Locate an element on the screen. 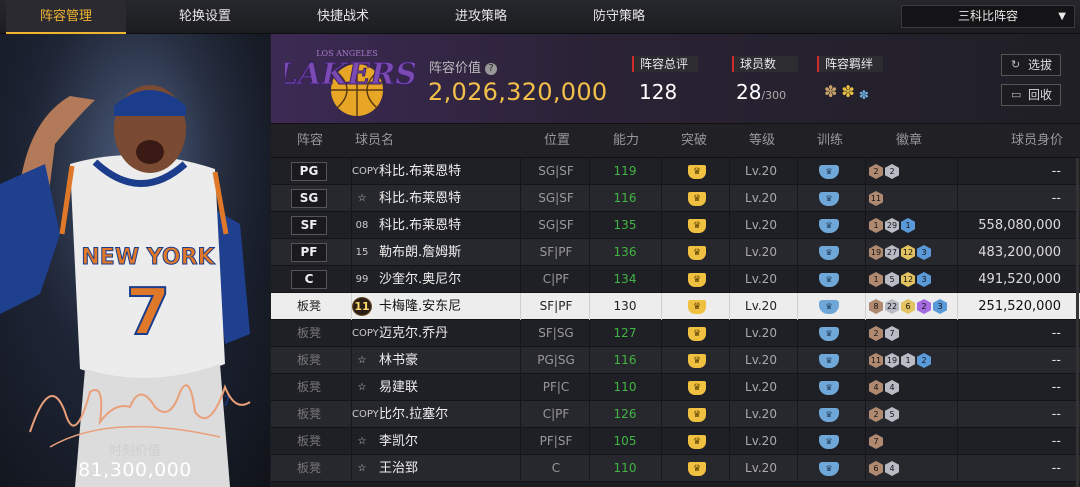 This screenshot has height=487, width=1080. chemistry-icons: ✽✽ ✽ is located at coordinates (846, 92).